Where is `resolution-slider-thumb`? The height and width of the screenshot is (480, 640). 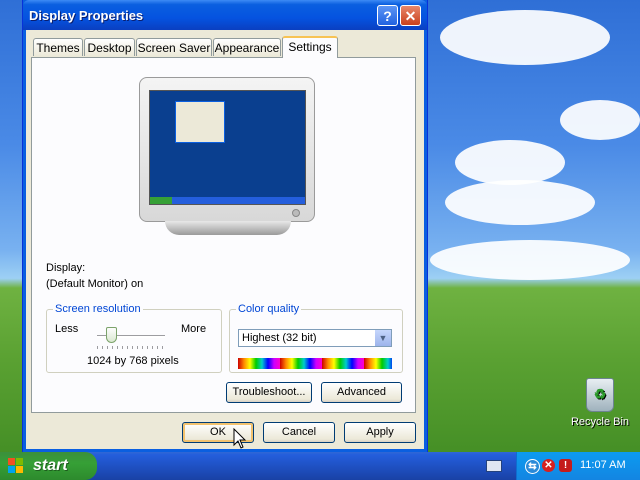
resolution-slider-thumb is located at coordinates (111, 335).